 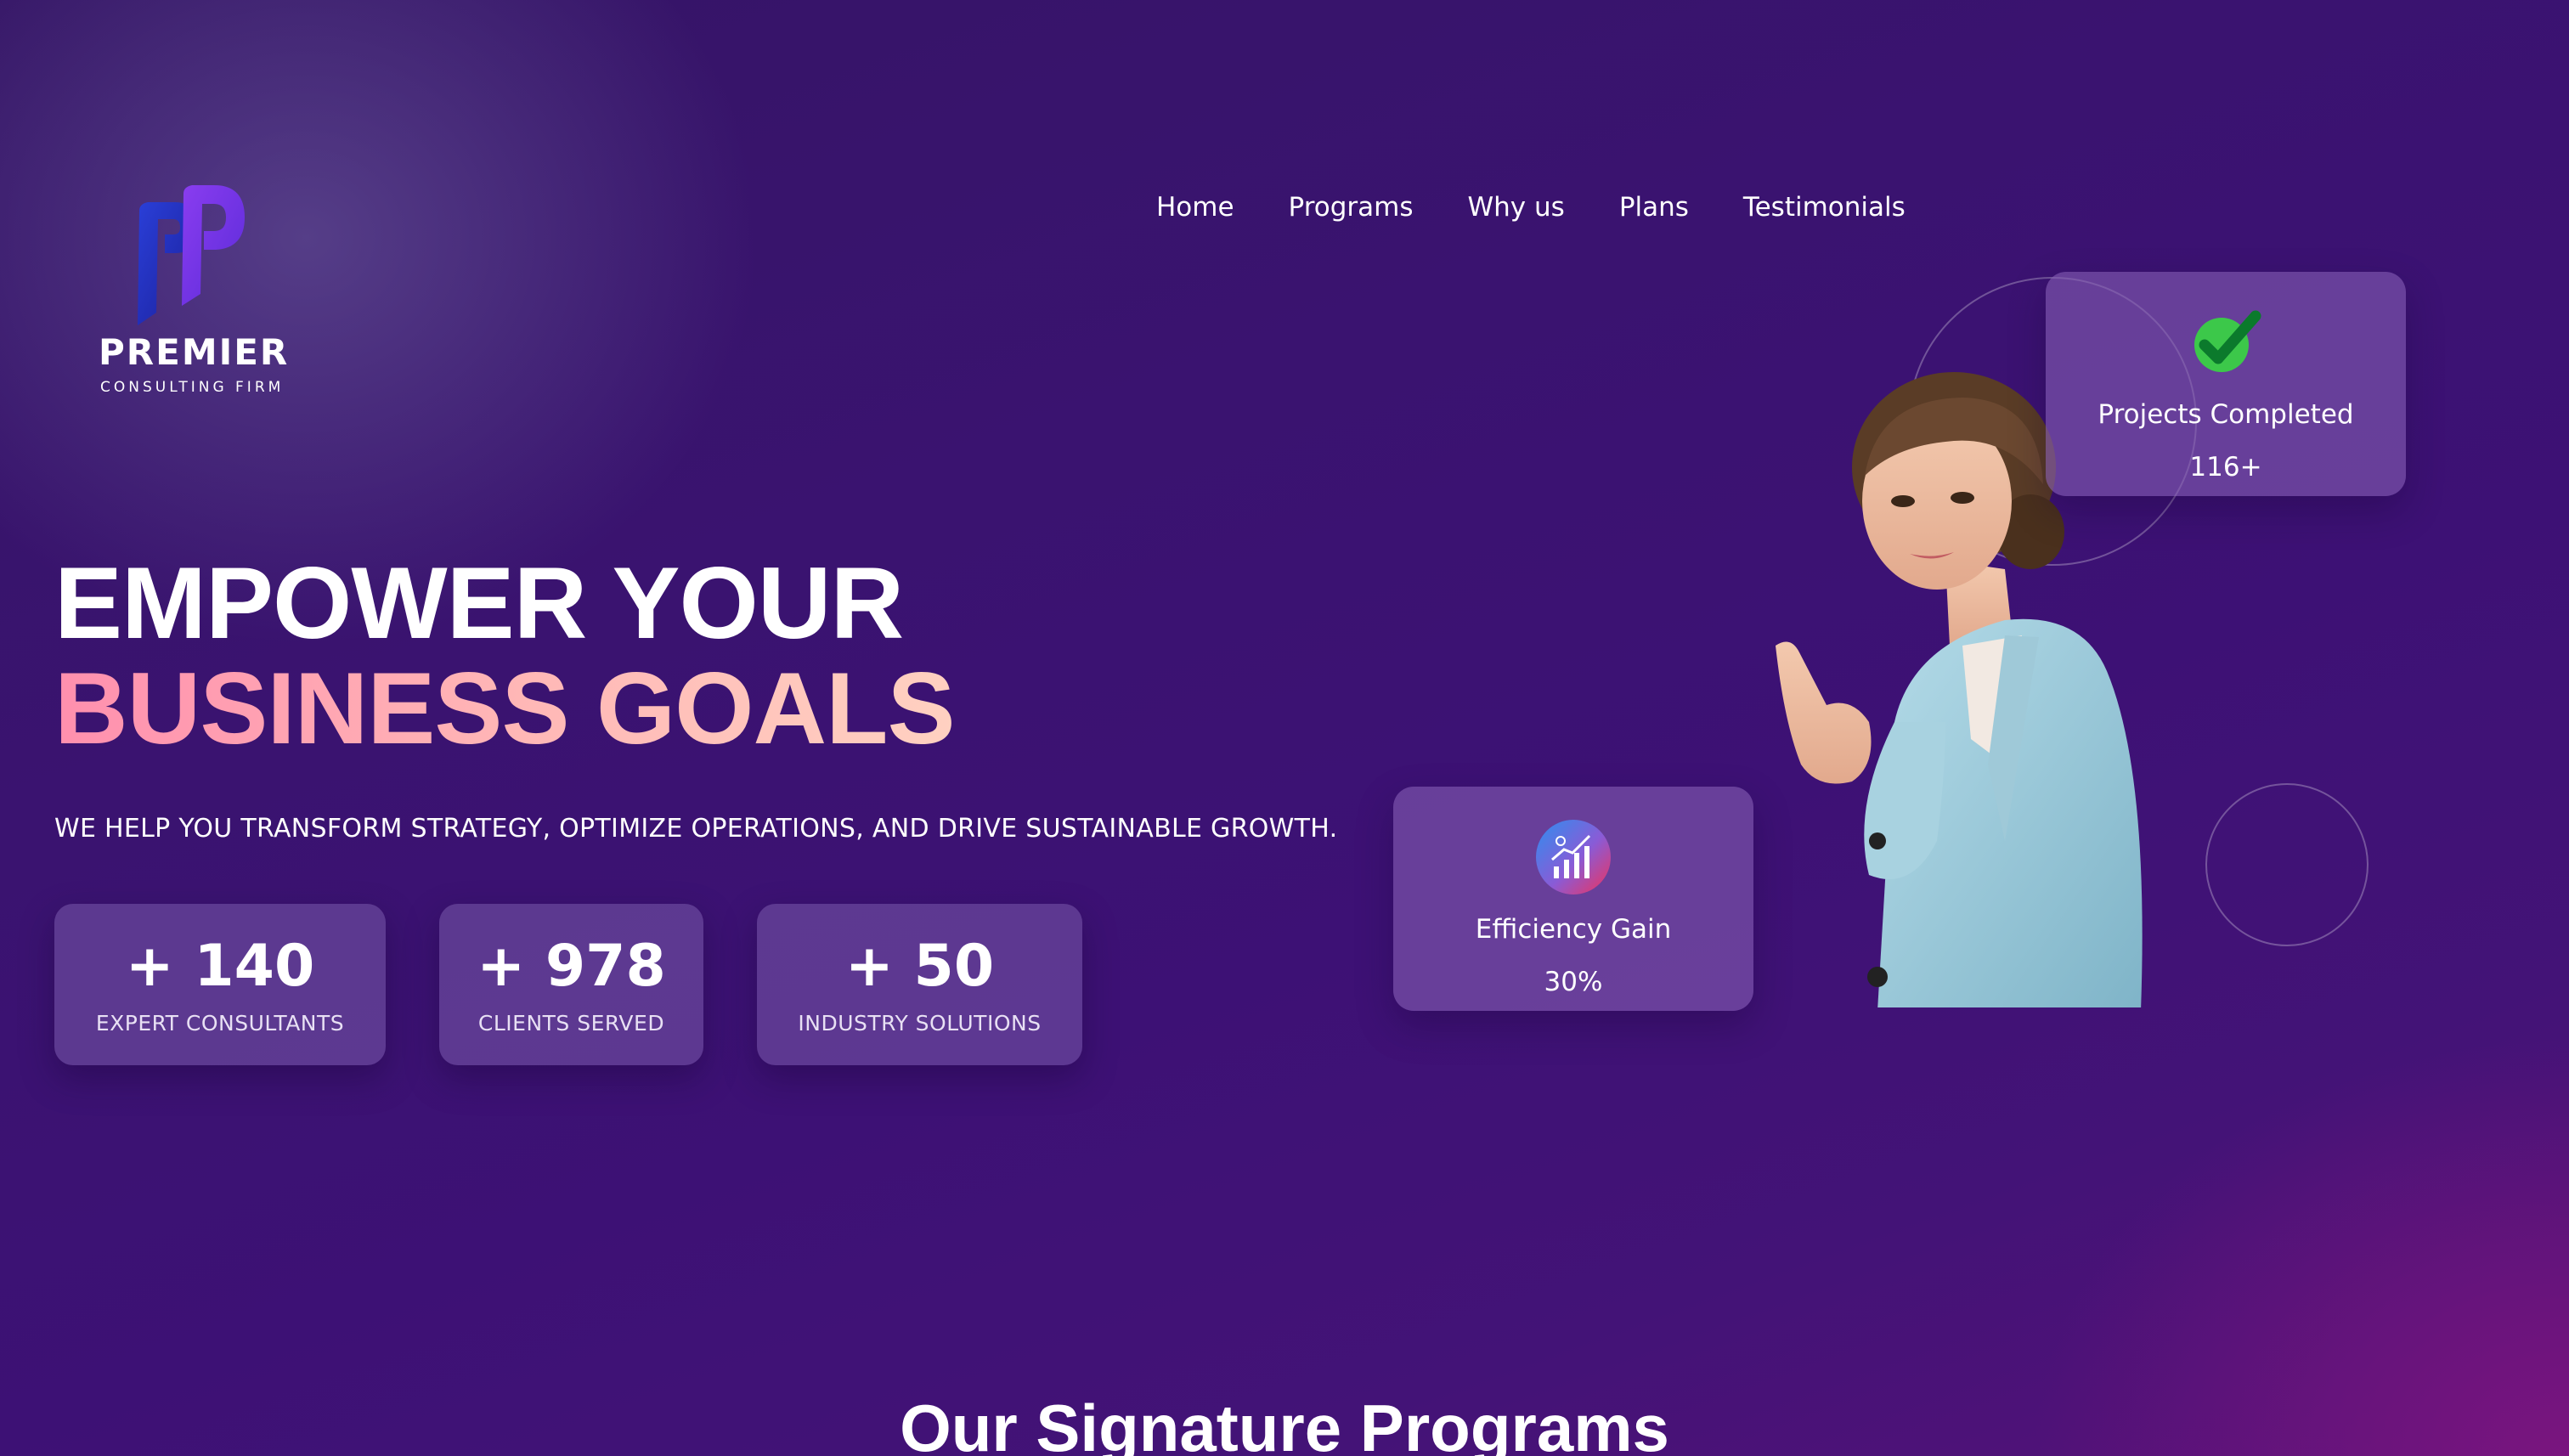 I want to click on brand-name: PREMIER, so click(x=195, y=352).